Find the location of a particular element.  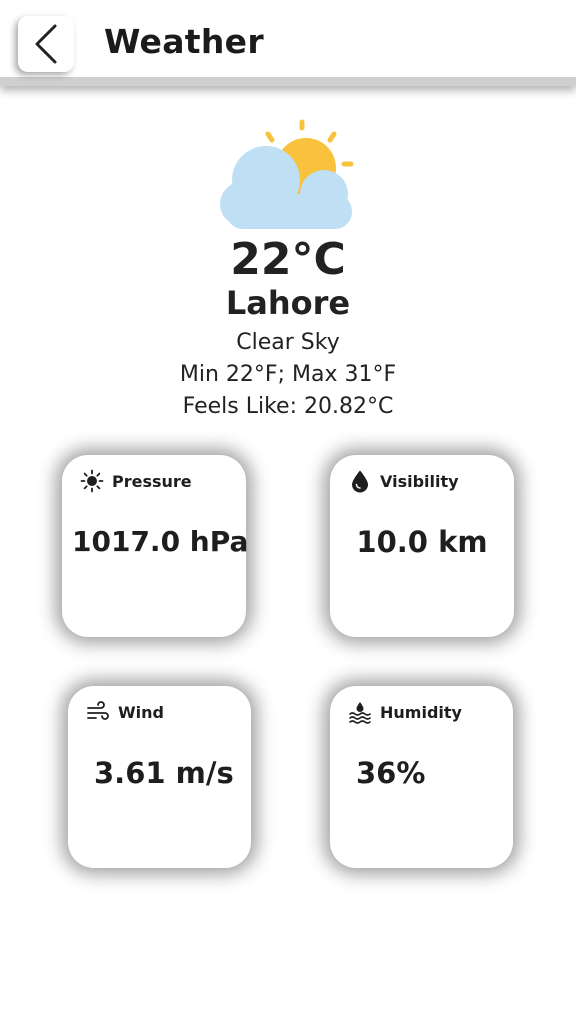

humidity-icon is located at coordinates (360, 713).